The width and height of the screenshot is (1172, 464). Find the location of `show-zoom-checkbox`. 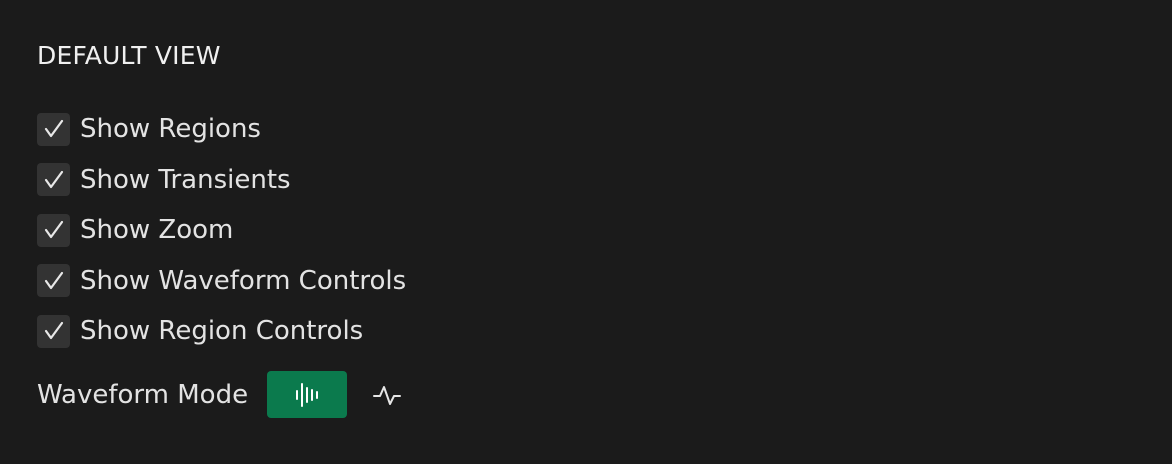

show-zoom-checkbox is located at coordinates (53, 230).